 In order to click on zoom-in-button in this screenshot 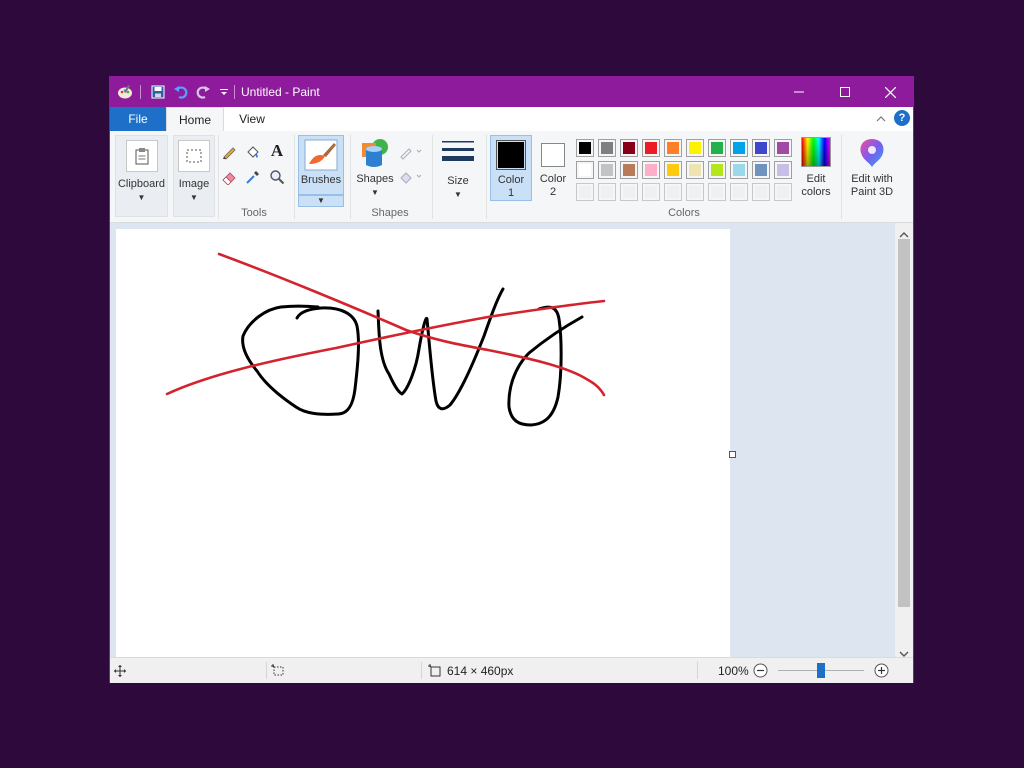, I will do `click(881, 670)`.